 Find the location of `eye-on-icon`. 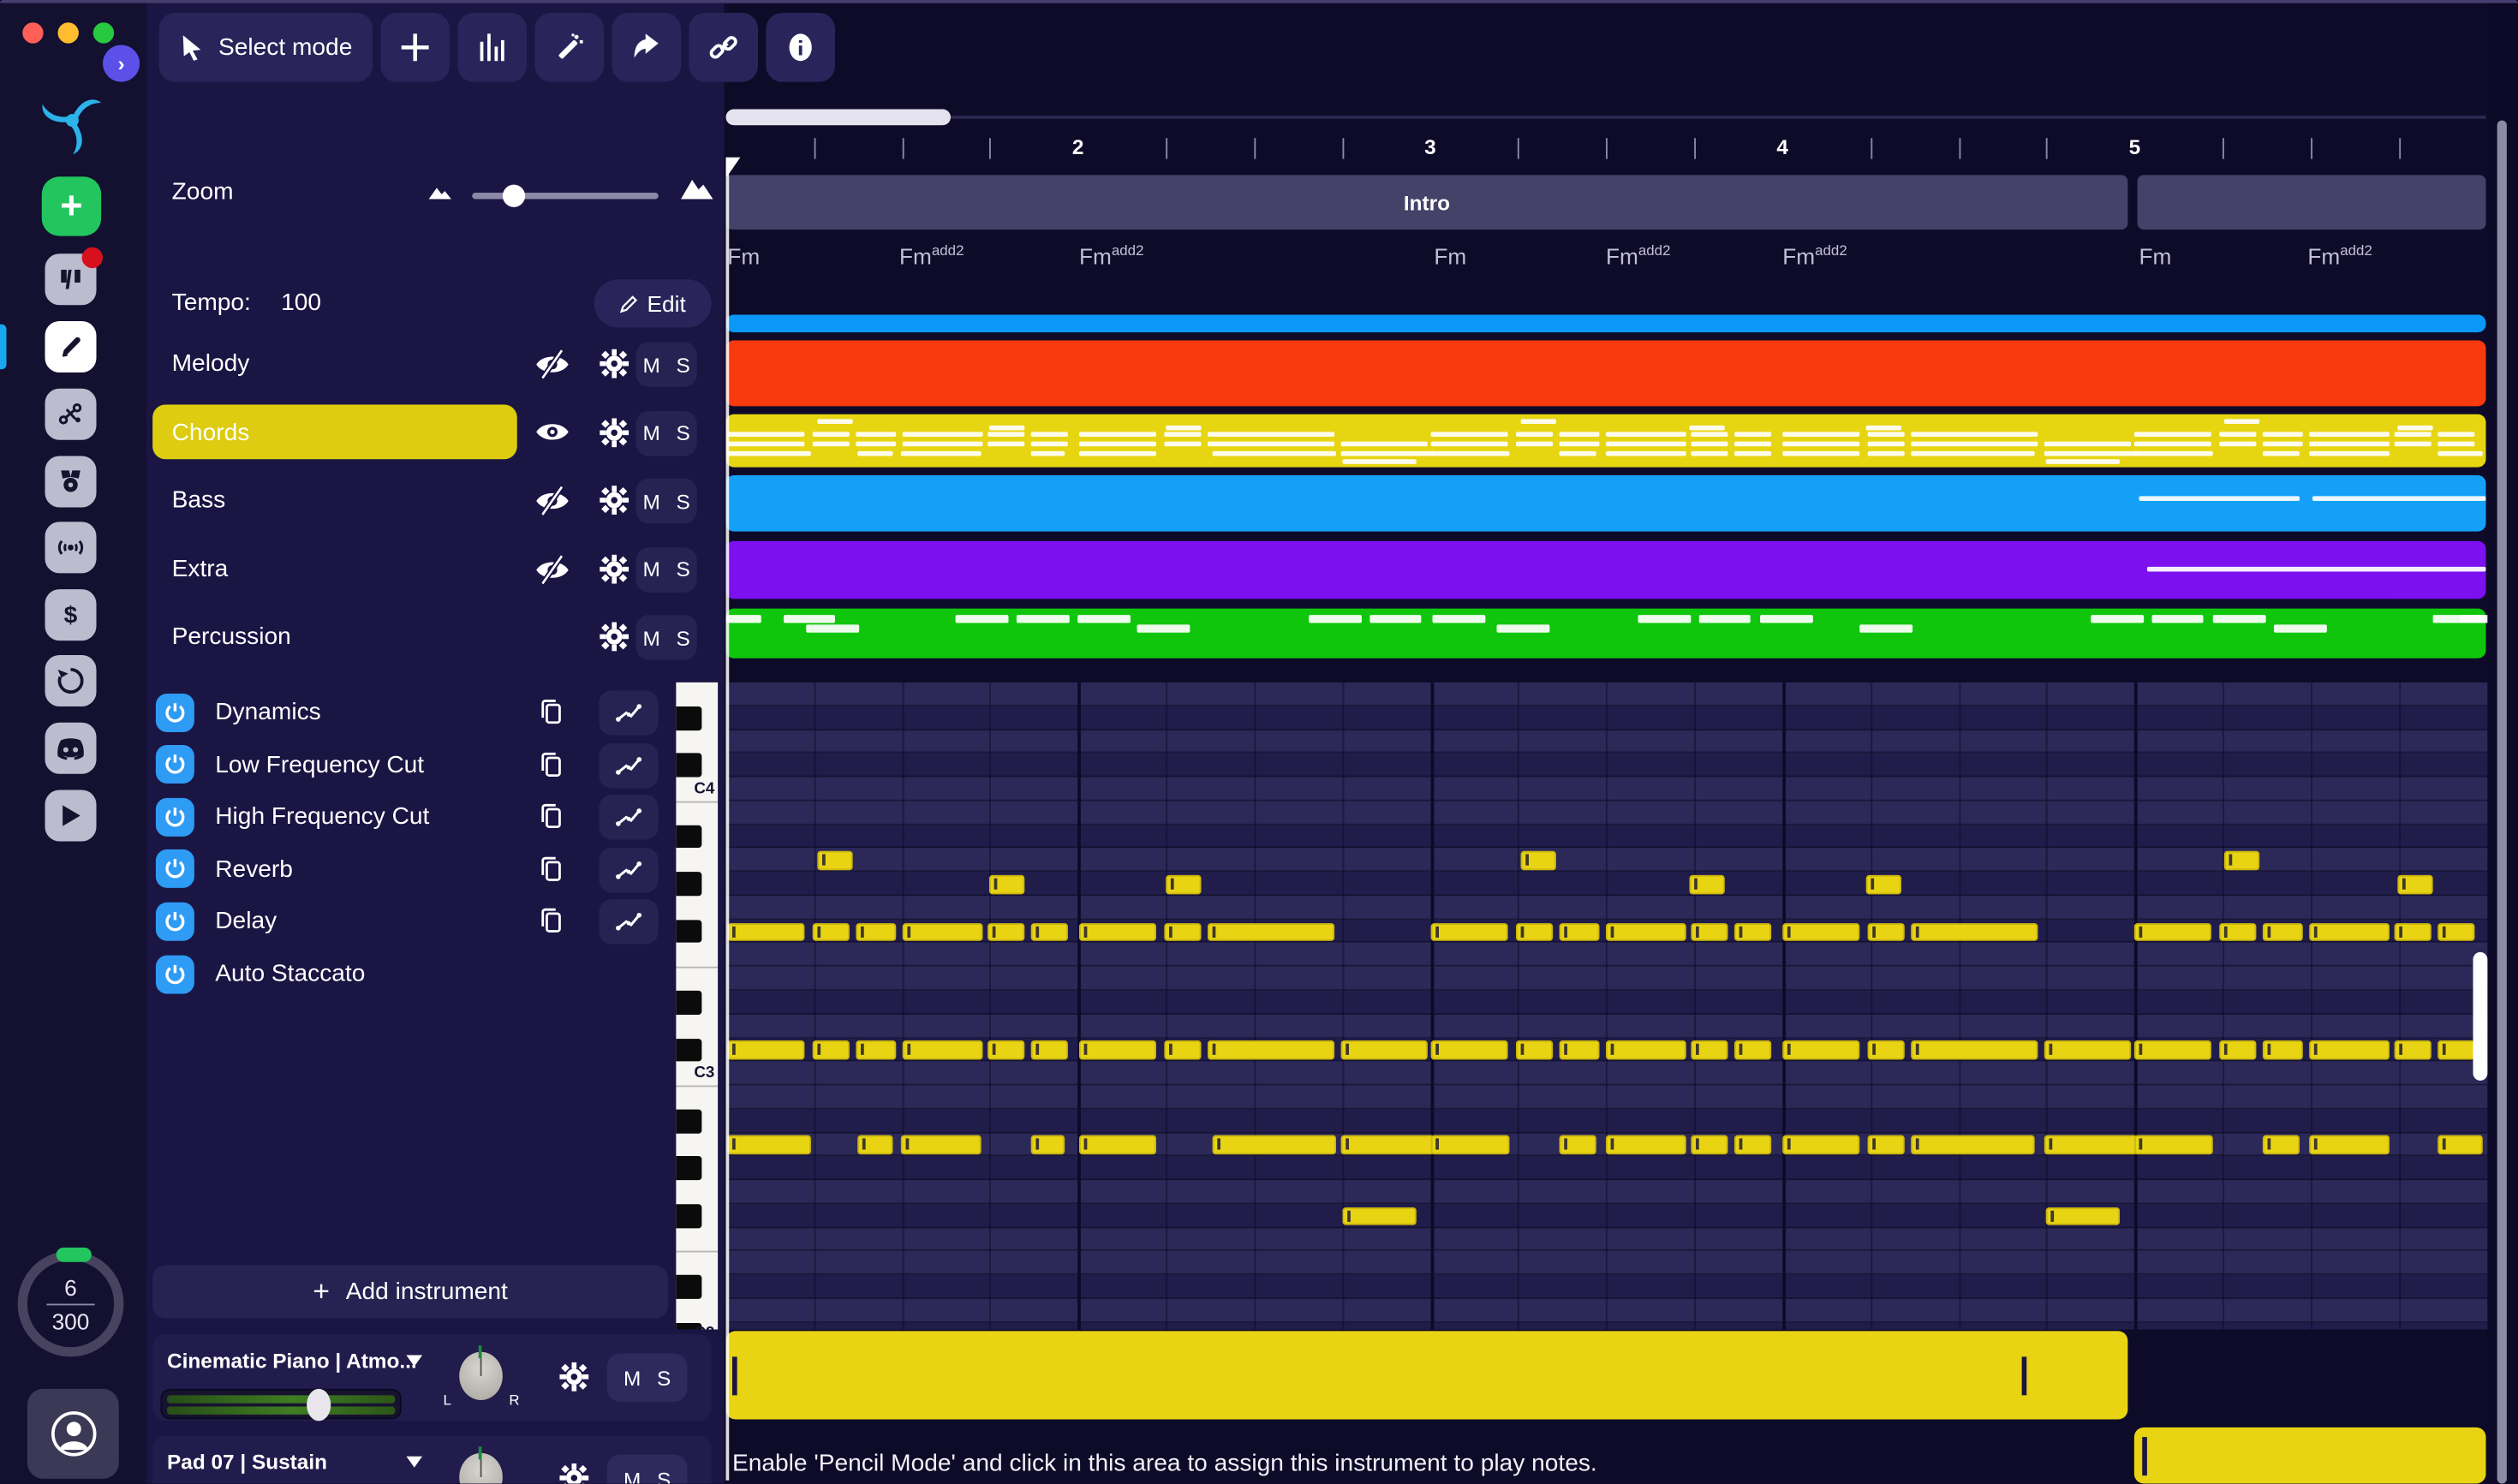

eye-on-icon is located at coordinates (552, 431).